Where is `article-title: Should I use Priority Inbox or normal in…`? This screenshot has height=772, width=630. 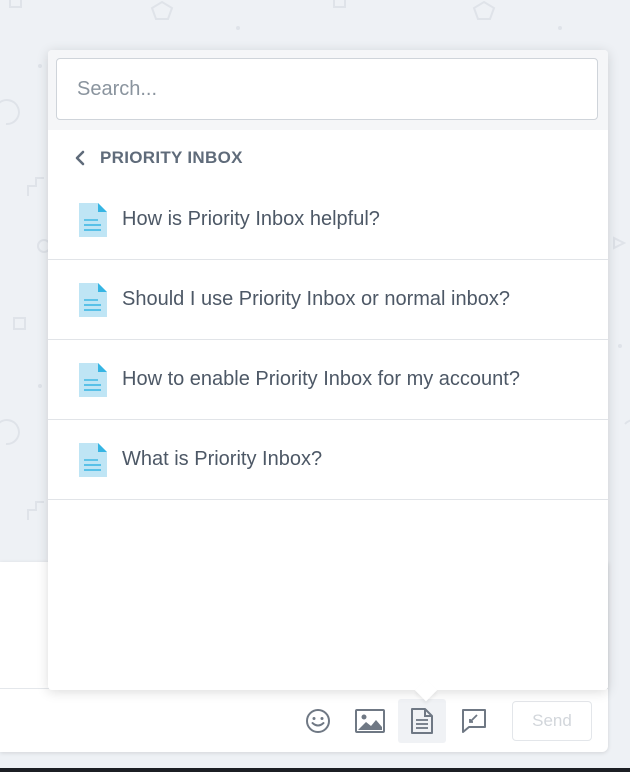
article-title: Should I use Priority Inbox or normal in… is located at coordinates (316, 299).